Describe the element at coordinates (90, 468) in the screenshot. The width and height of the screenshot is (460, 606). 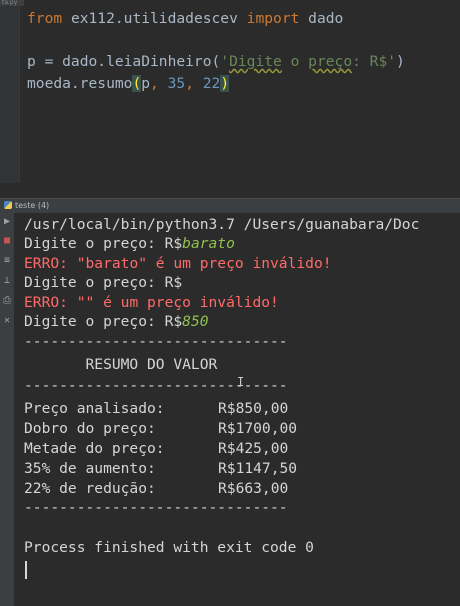
I see `row-label: 35% de aumento:` at that location.